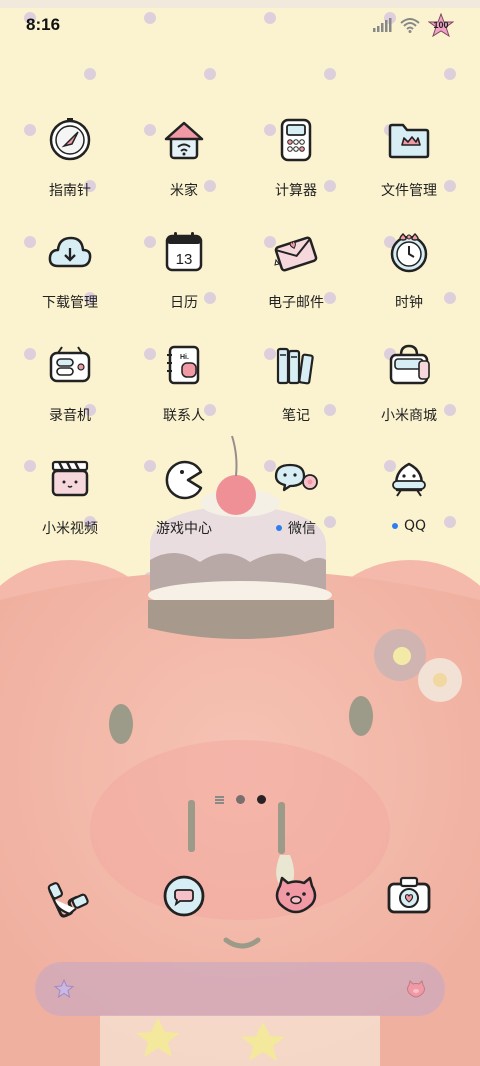 This screenshot has width=480, height=1066. What do you see at coordinates (70, 478) in the screenshot?
I see `video-clapper-icon` at bounding box center [70, 478].